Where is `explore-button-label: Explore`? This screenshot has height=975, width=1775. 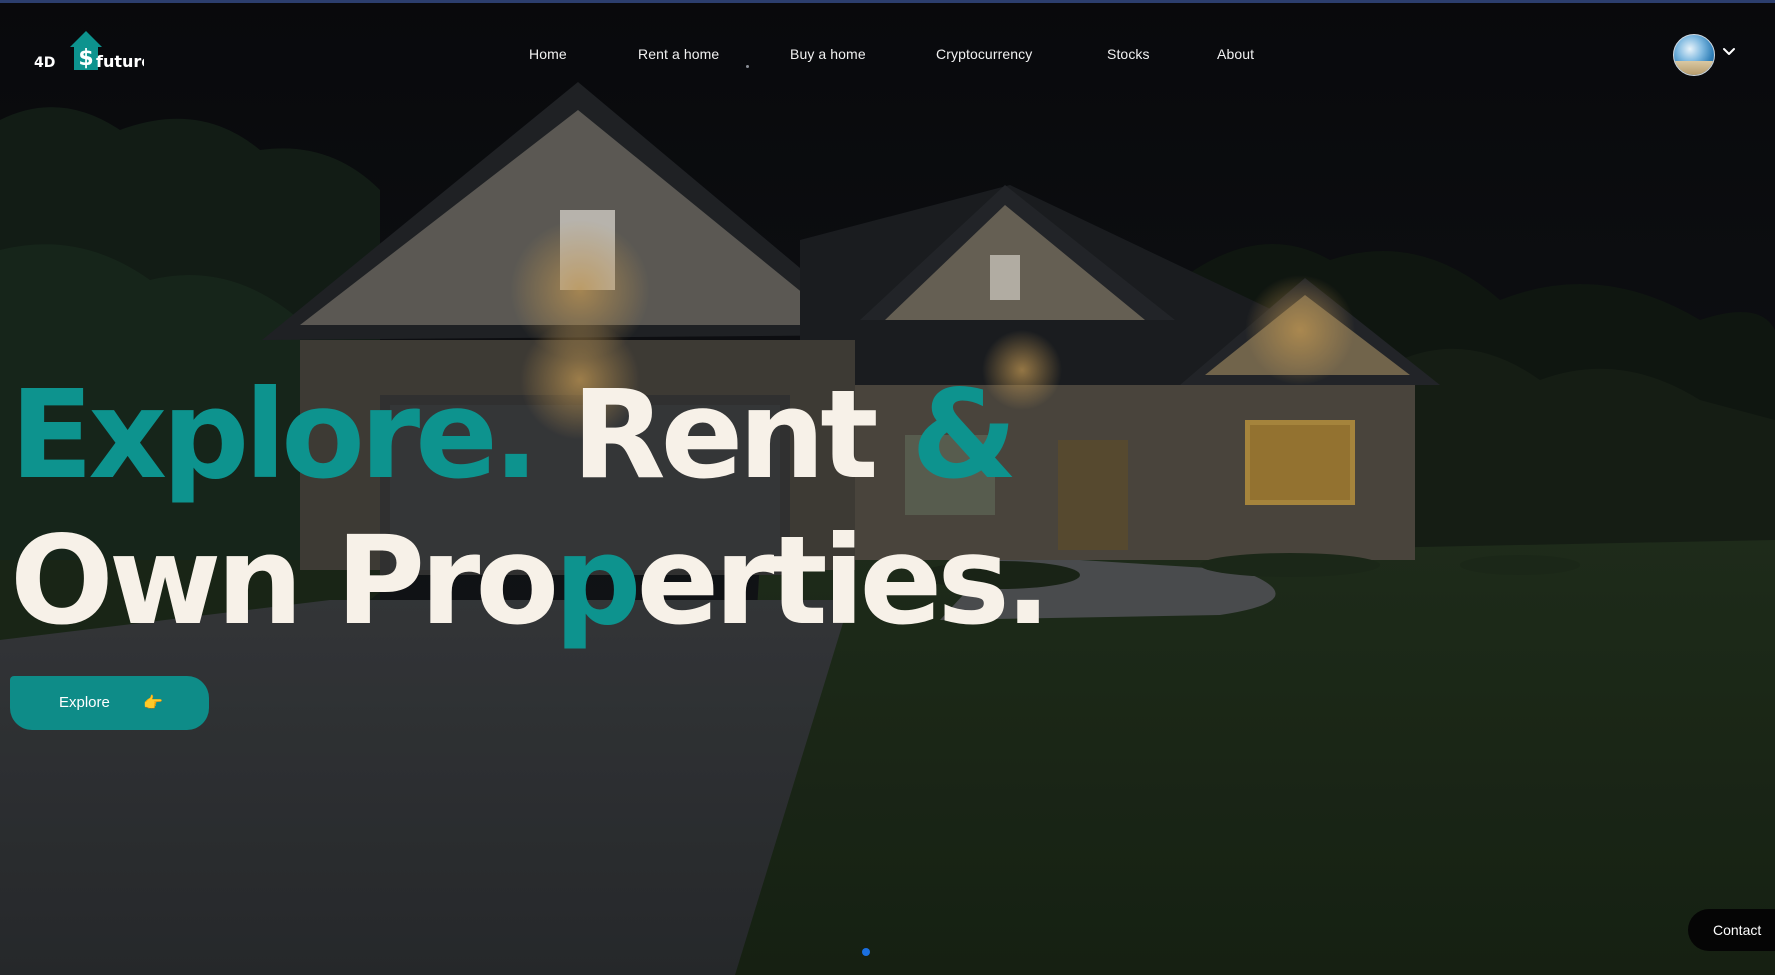
explore-button-label: Explore is located at coordinates (84, 702).